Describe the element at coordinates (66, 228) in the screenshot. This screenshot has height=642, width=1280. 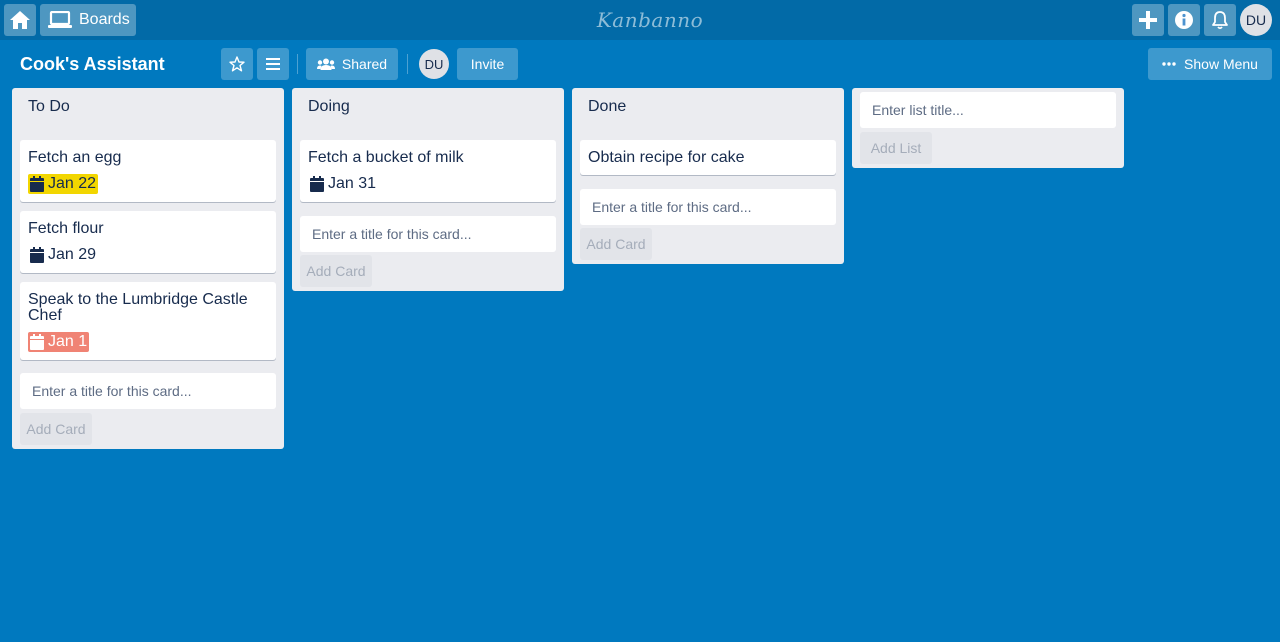
I see `card-title: Fetch flour` at that location.